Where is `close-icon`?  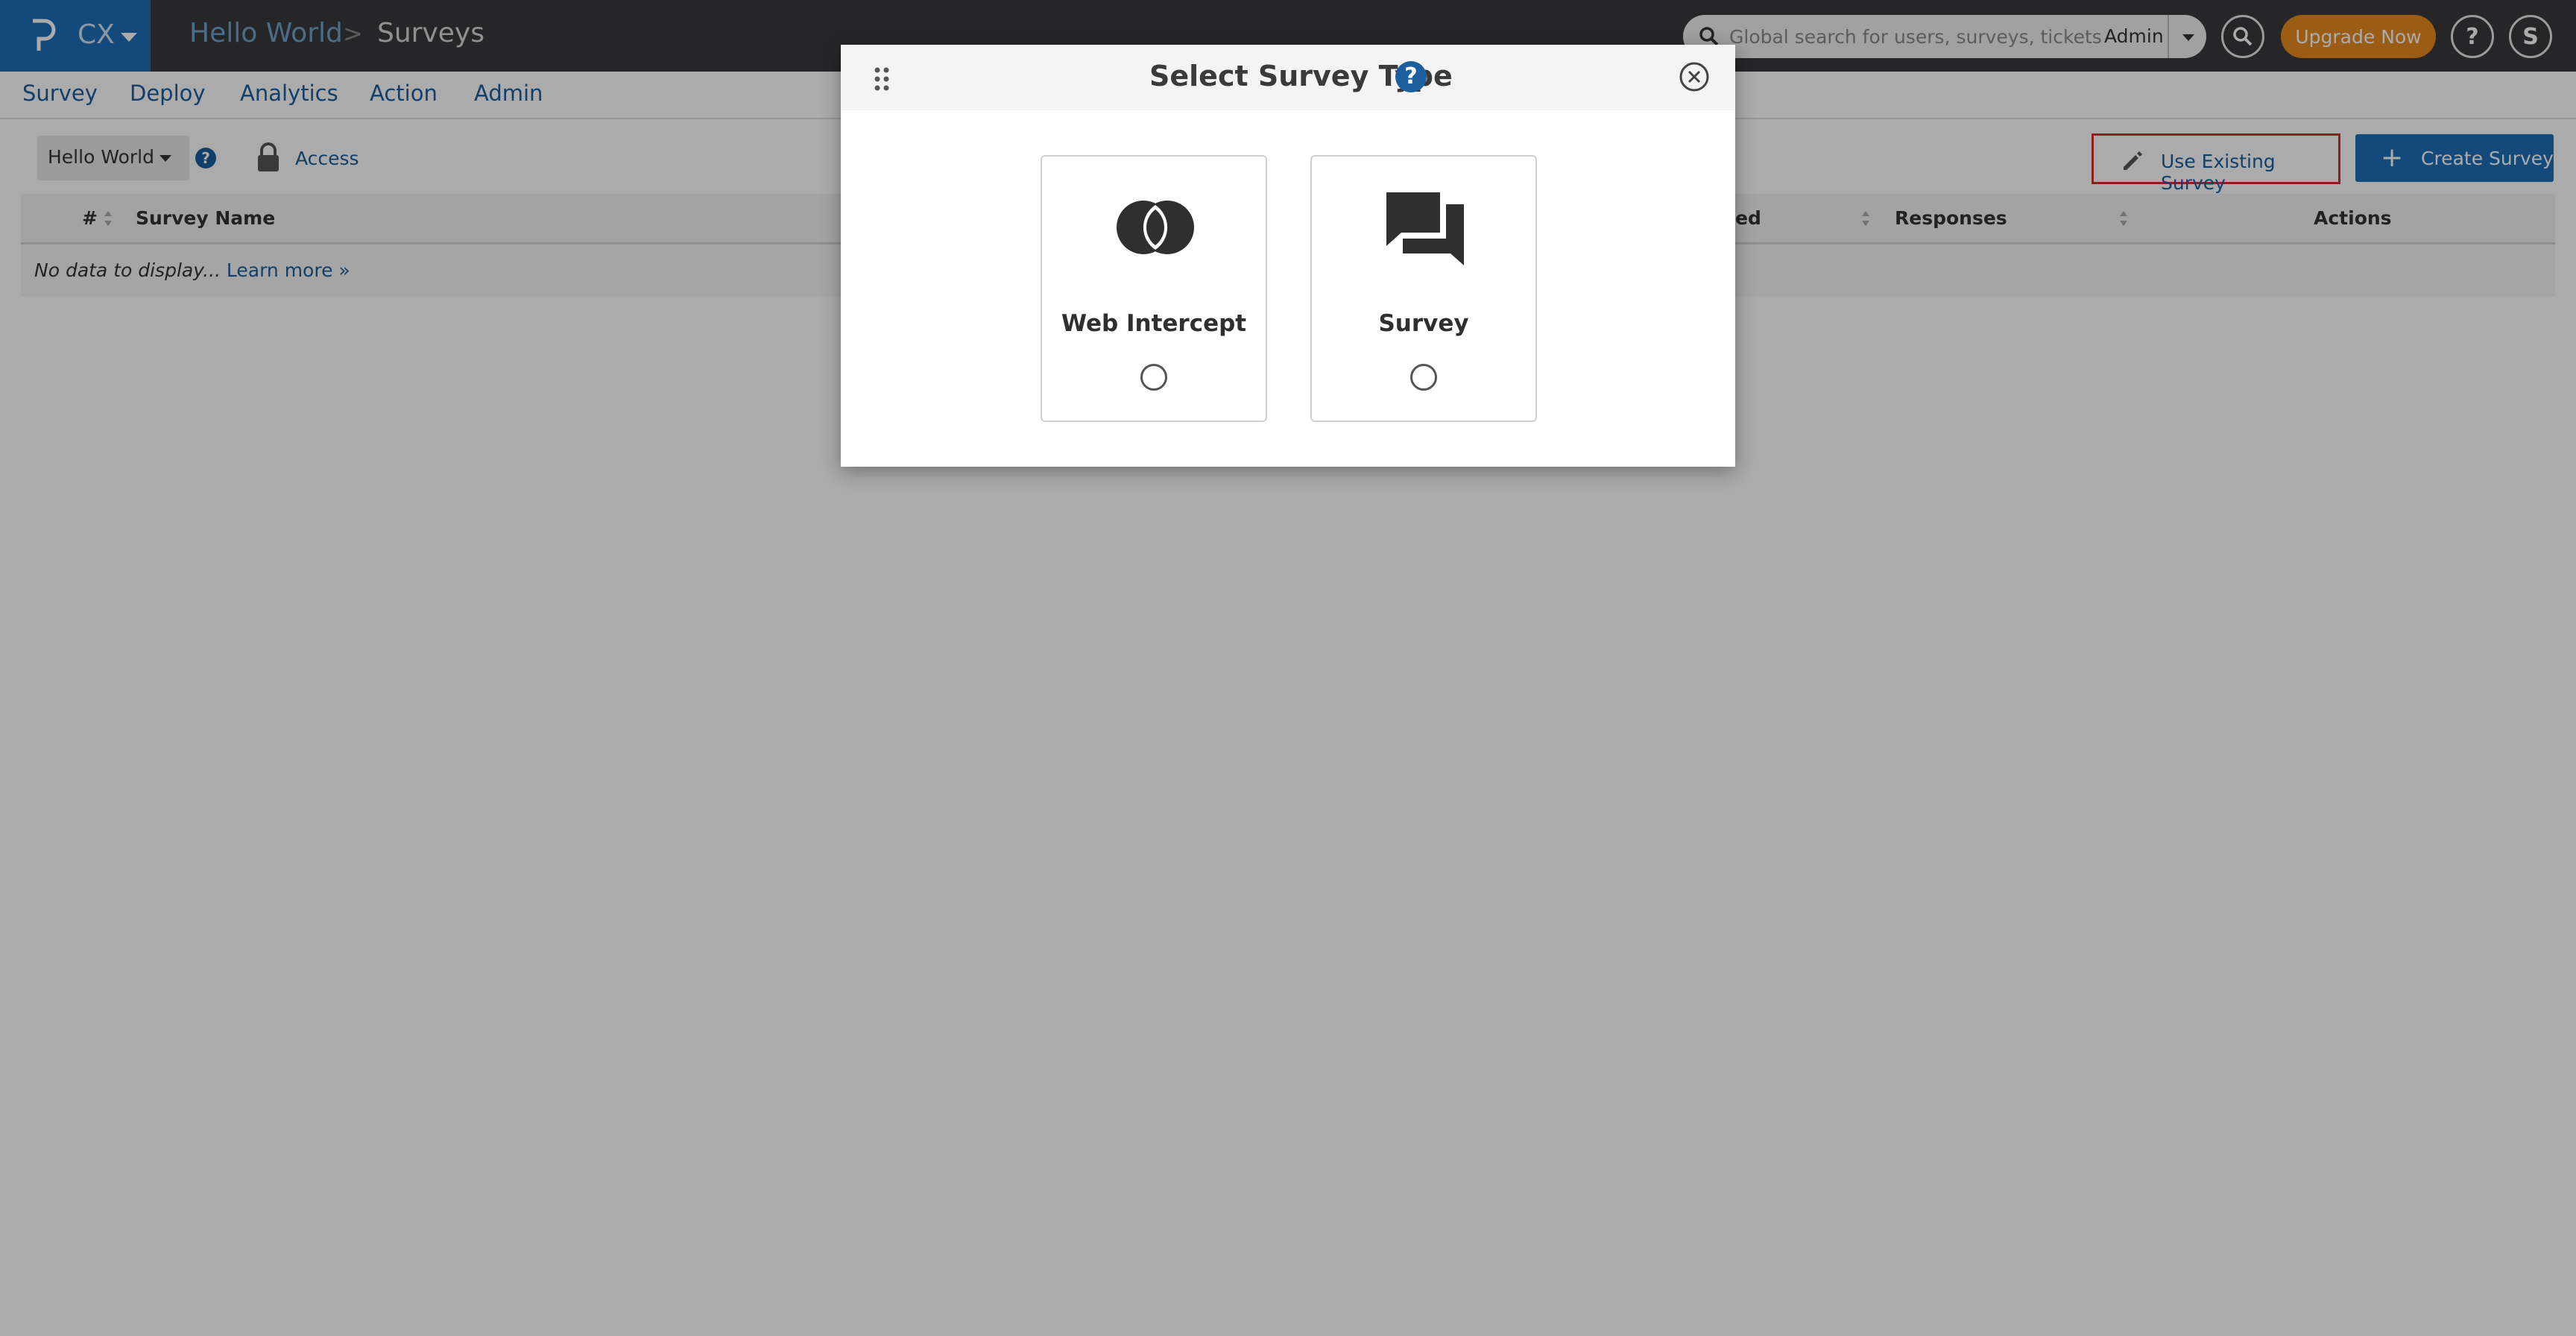
close-icon is located at coordinates (1694, 76).